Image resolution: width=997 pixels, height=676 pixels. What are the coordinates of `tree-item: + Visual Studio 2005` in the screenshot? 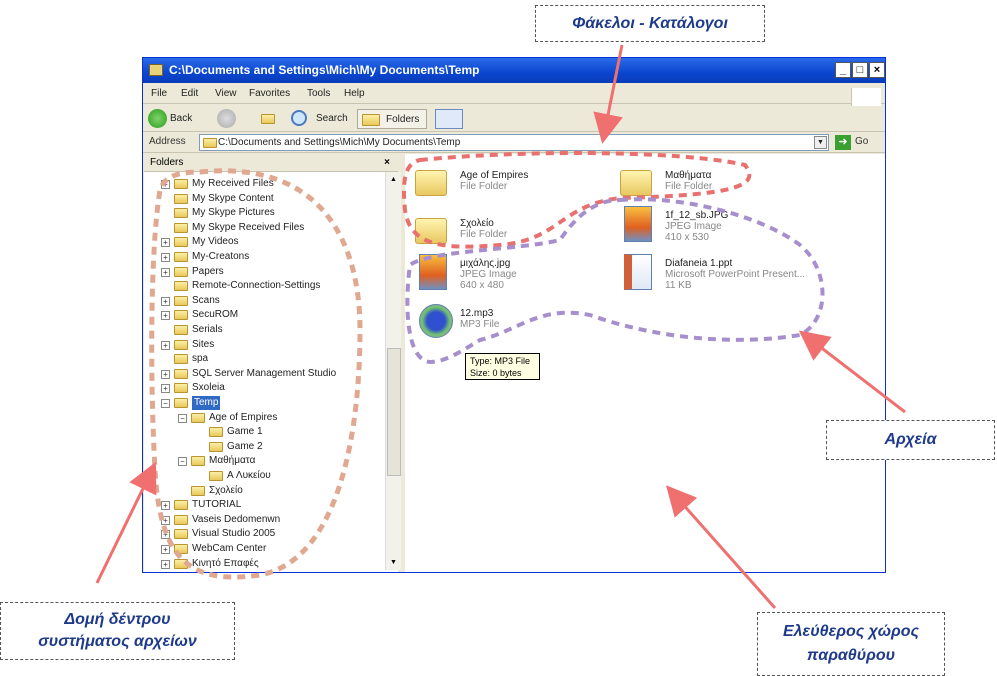 It's located at (264, 534).